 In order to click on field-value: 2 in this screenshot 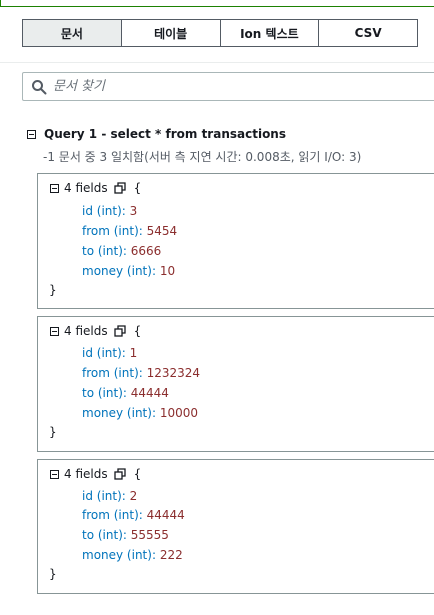, I will do `click(133, 496)`.